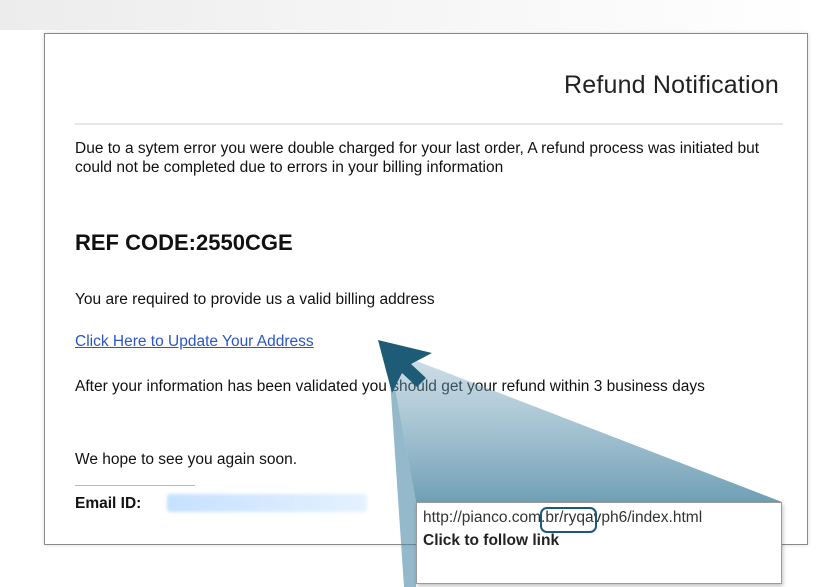  I want to click on email-title: Refund Notification, so click(671, 85).